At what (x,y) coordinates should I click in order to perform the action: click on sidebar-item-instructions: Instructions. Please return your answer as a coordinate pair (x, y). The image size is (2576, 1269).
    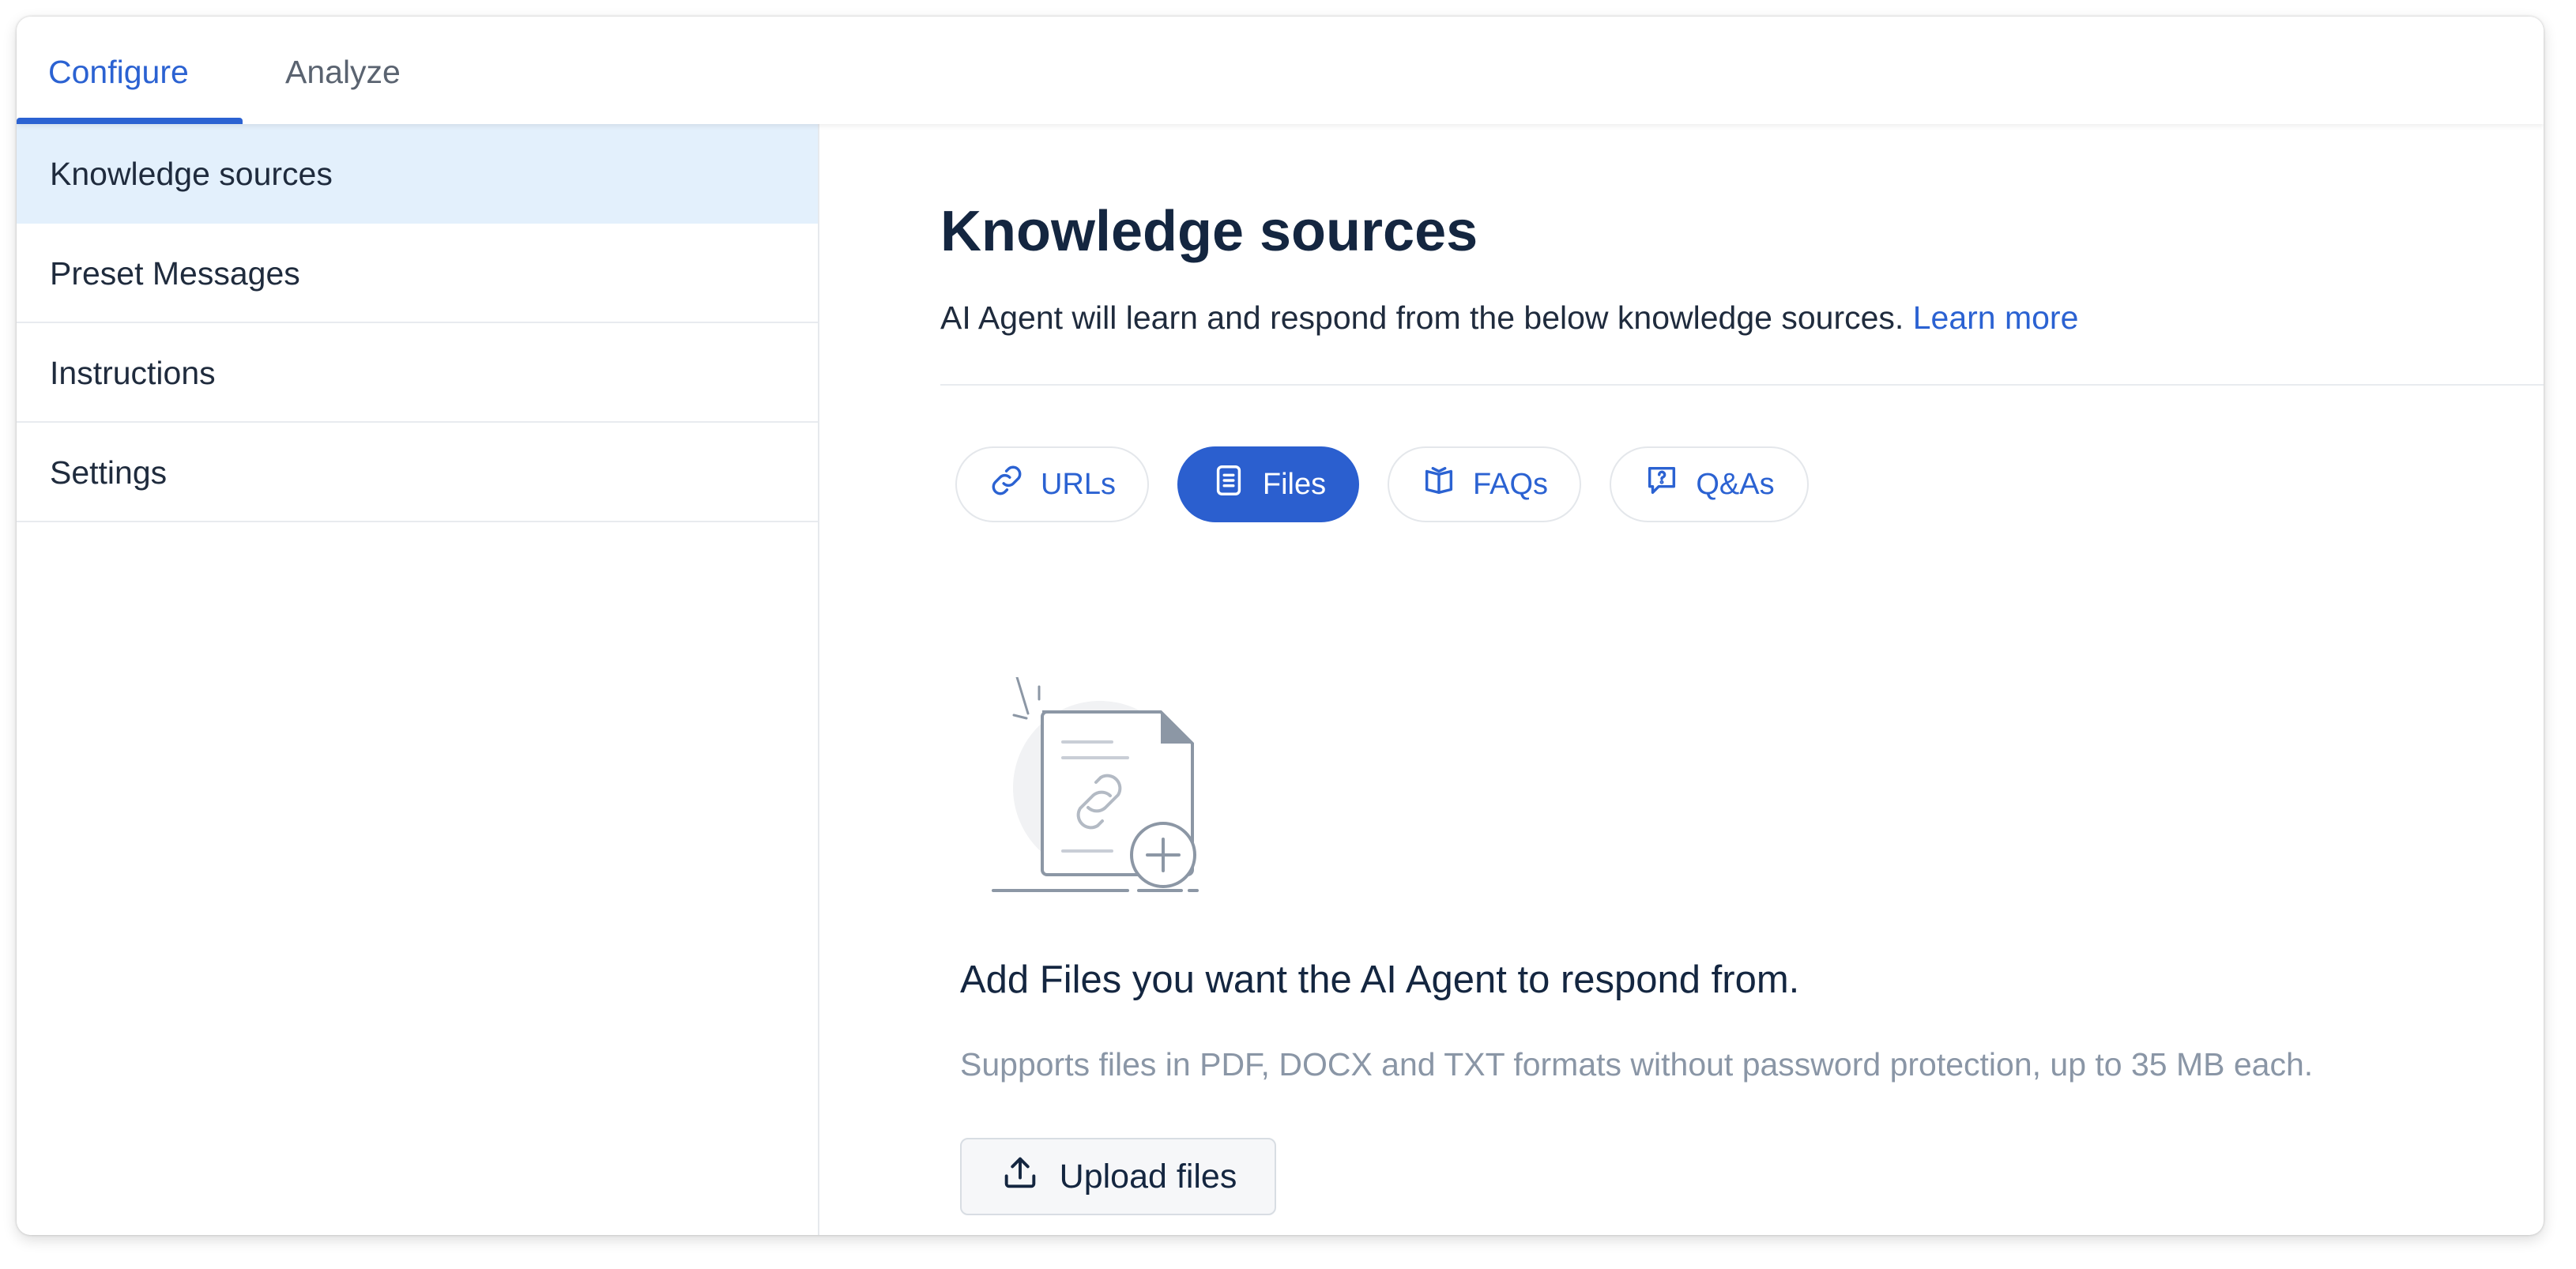
    Looking at the image, I should click on (417, 373).